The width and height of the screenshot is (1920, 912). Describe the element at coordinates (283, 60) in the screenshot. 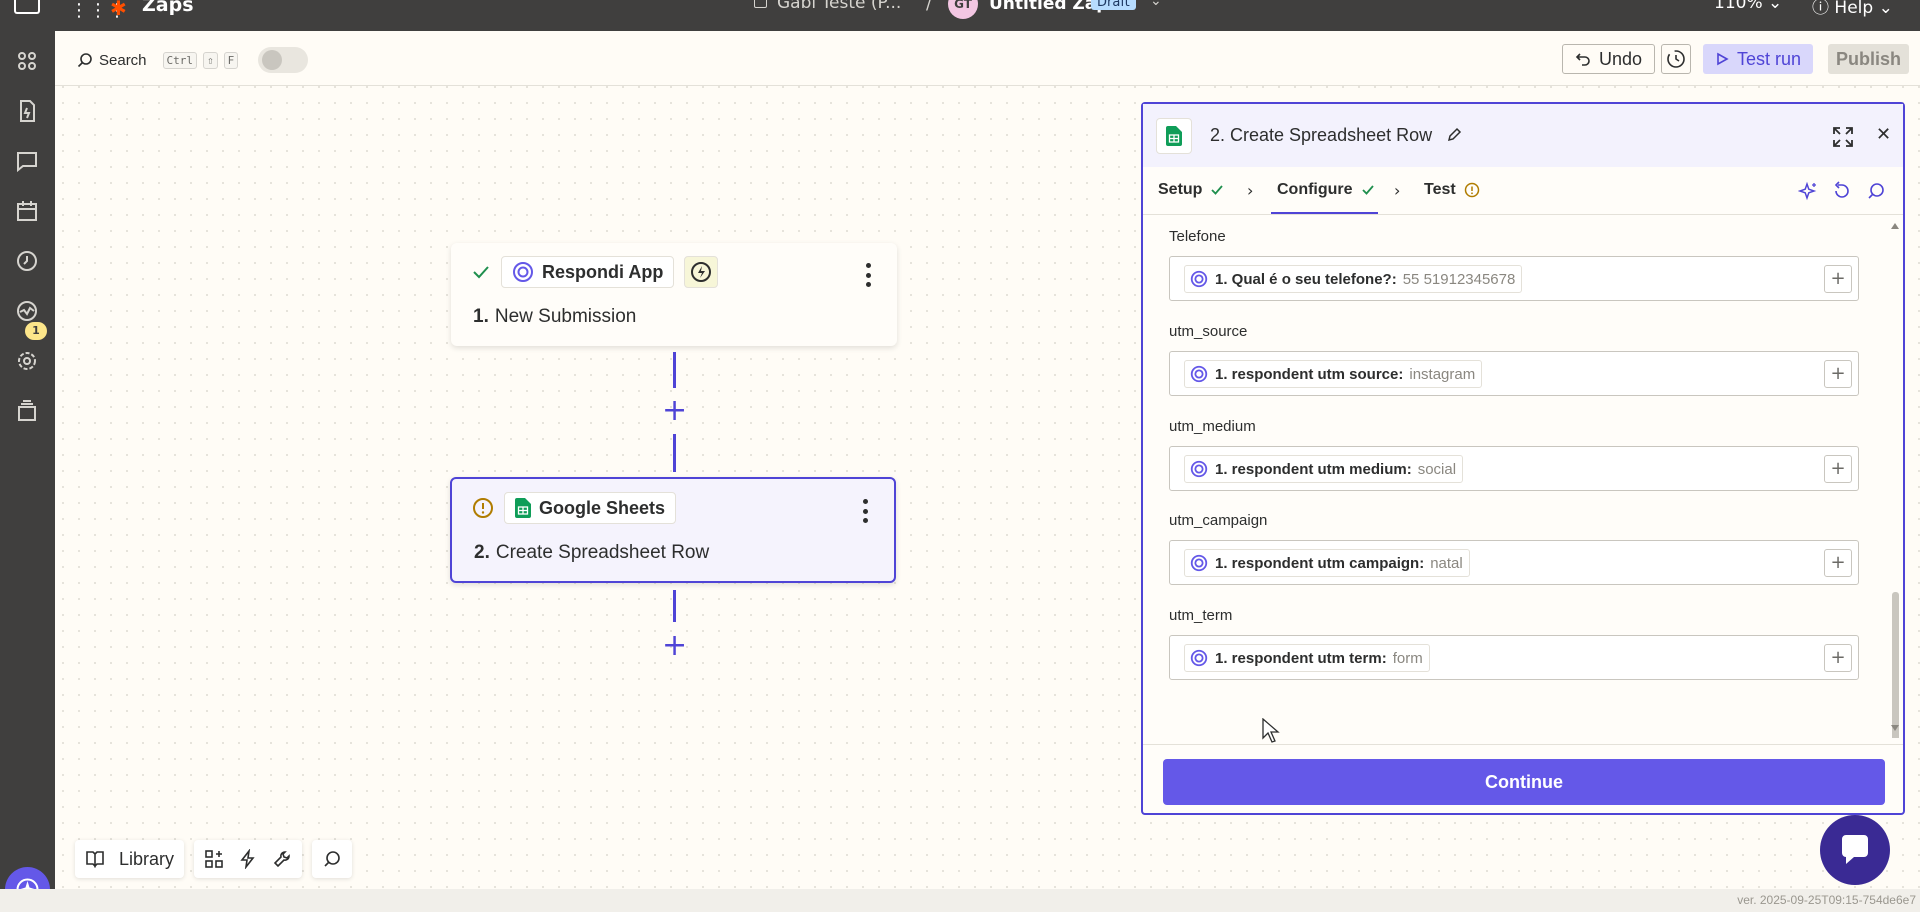

I see `toggle-switch` at that location.